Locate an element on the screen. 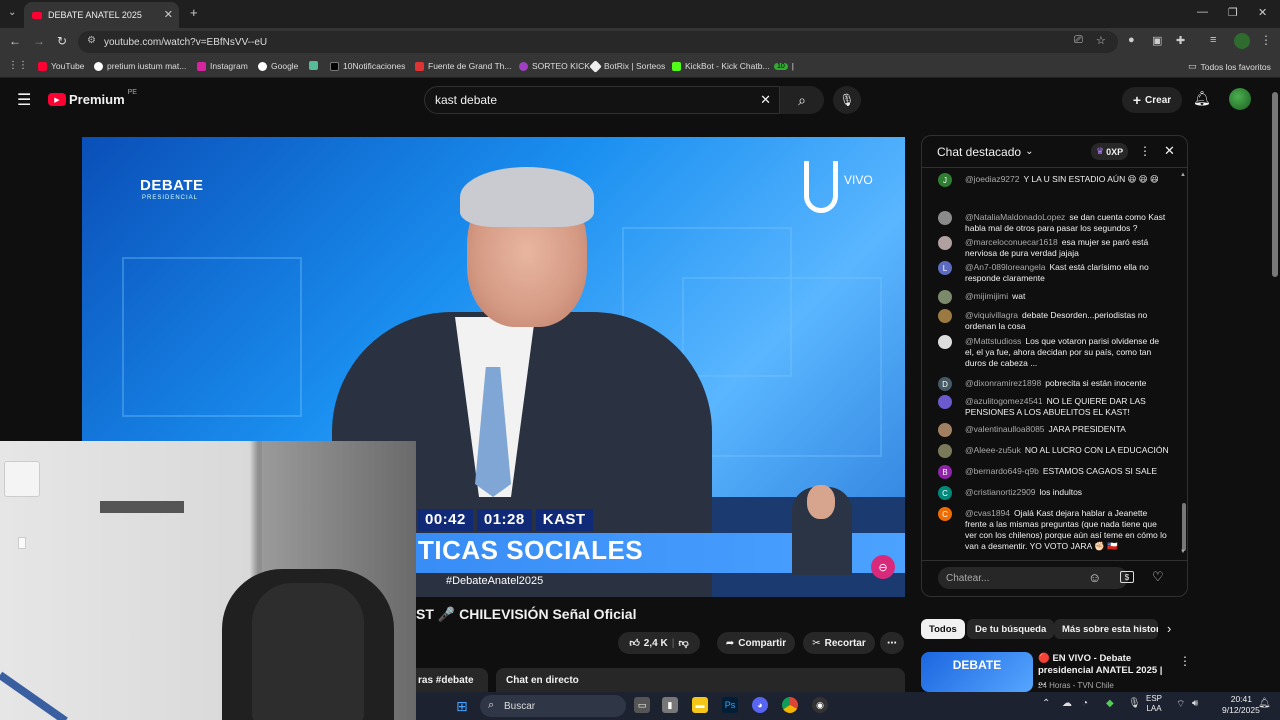  browser-tab: DEBATE ANATEL 2025 ✕ is located at coordinates (101, 15).